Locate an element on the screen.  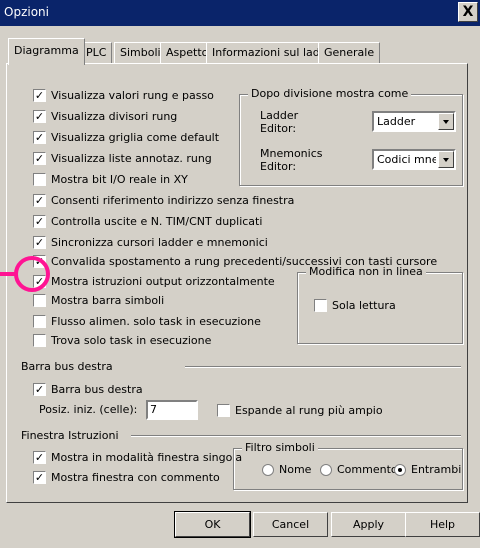
option-label: Mostra istruzioni output orizzontalmente is located at coordinates (163, 281).